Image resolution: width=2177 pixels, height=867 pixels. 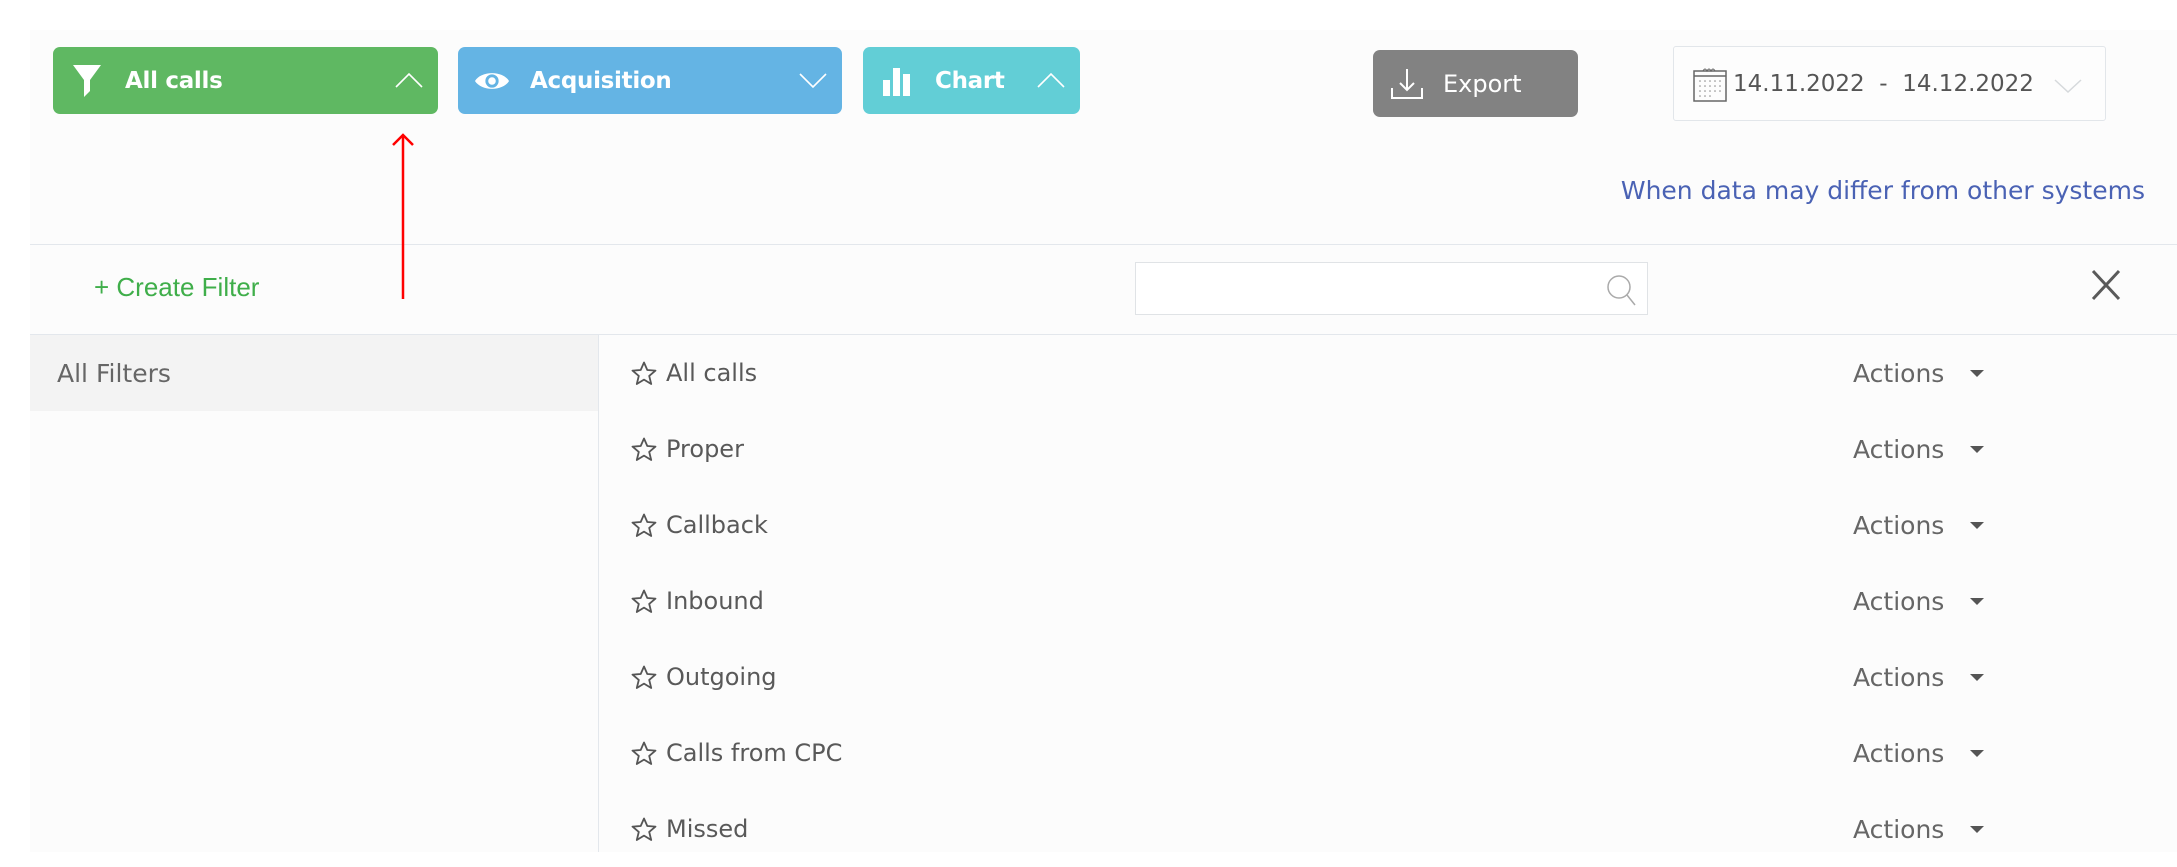 What do you see at coordinates (1388, 829) in the screenshot?
I see `filter-row: Missed Actions` at bounding box center [1388, 829].